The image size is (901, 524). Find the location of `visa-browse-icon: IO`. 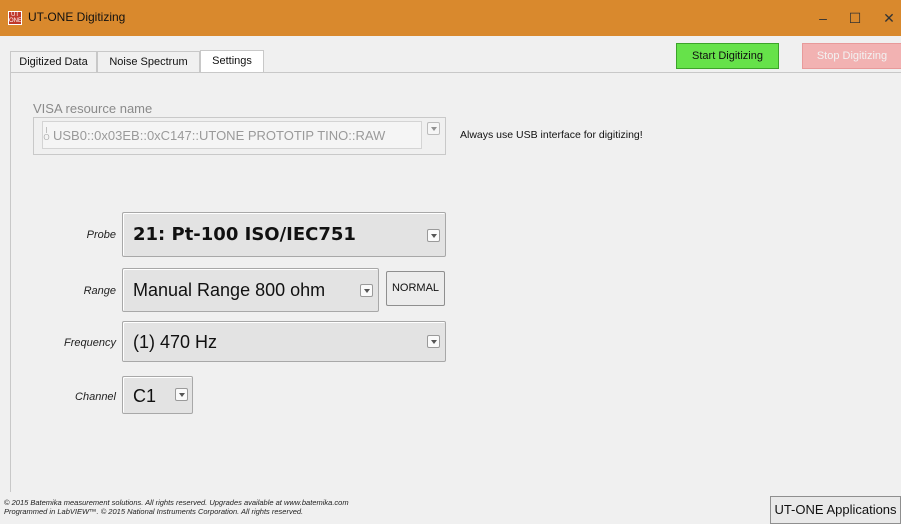

visa-browse-icon: IO is located at coordinates (46, 134).